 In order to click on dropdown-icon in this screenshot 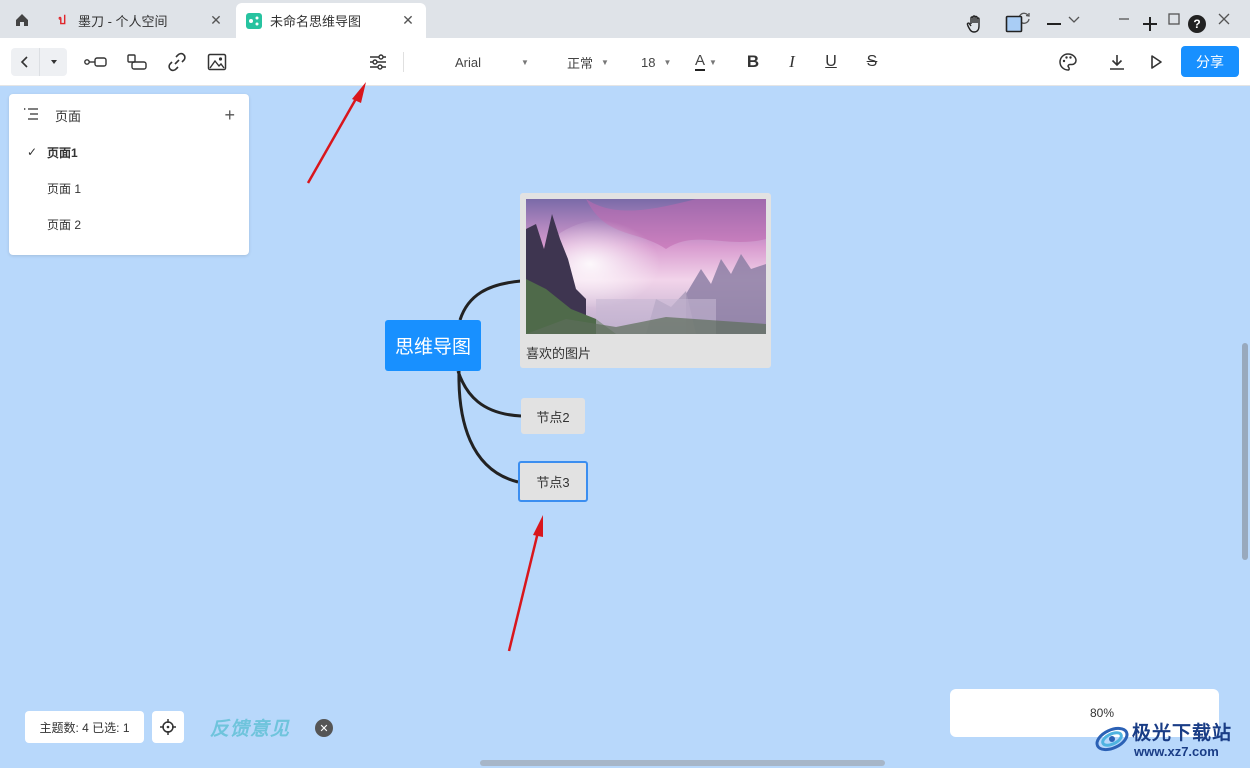, I will do `click(53, 62)`.